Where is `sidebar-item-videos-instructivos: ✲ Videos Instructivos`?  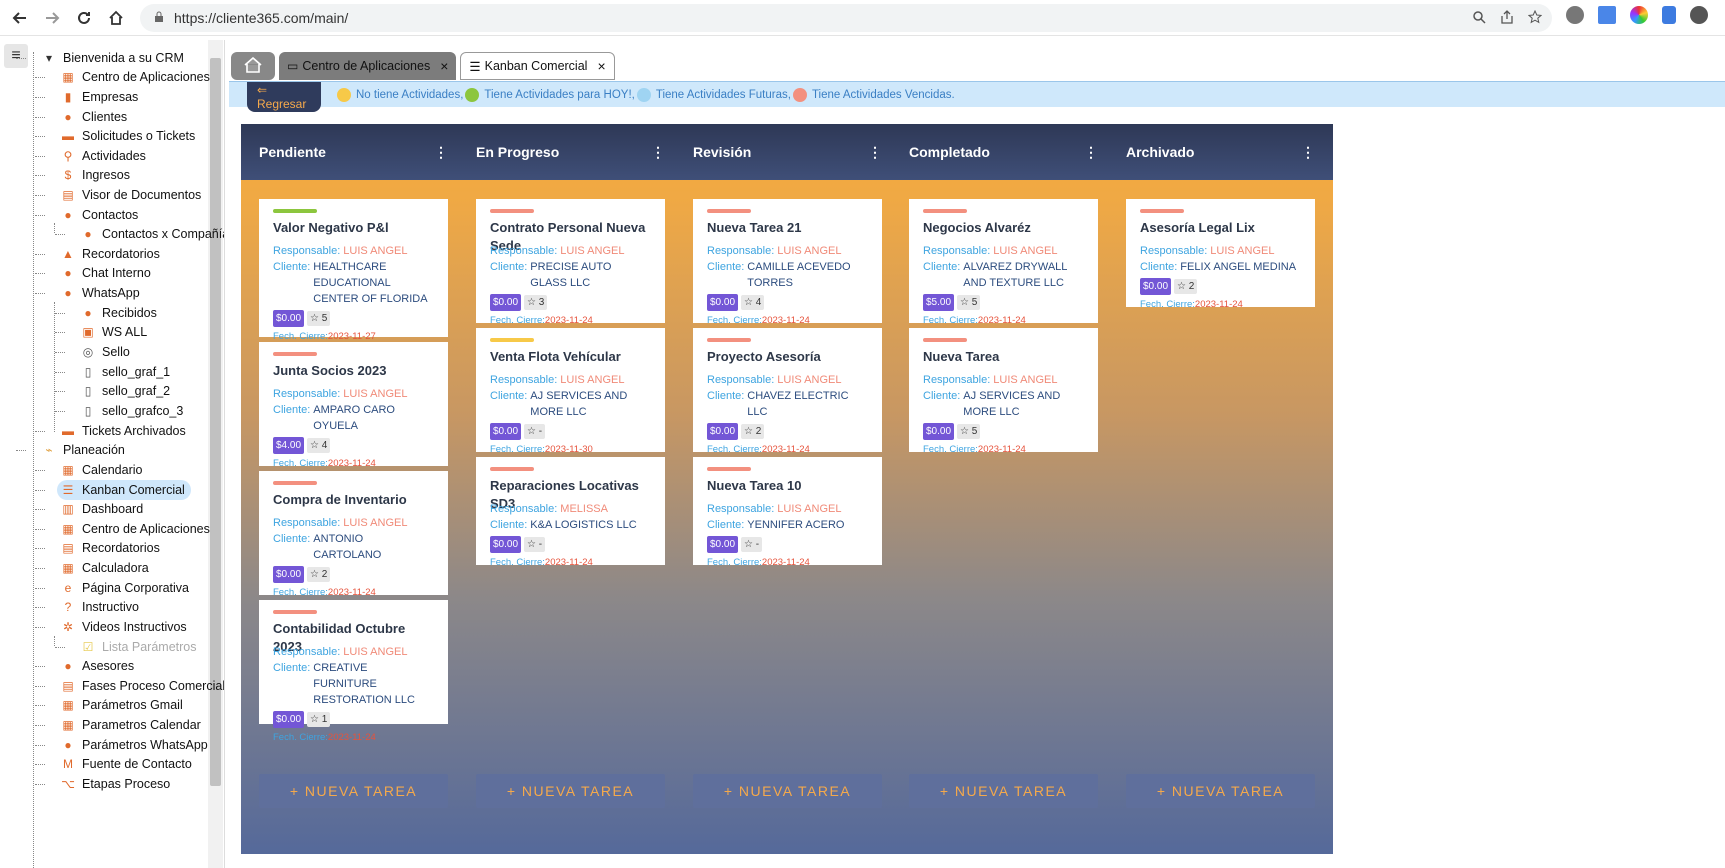
sidebar-item-videos-instructivos: ✲ Videos Instructivos is located at coordinates (124, 627).